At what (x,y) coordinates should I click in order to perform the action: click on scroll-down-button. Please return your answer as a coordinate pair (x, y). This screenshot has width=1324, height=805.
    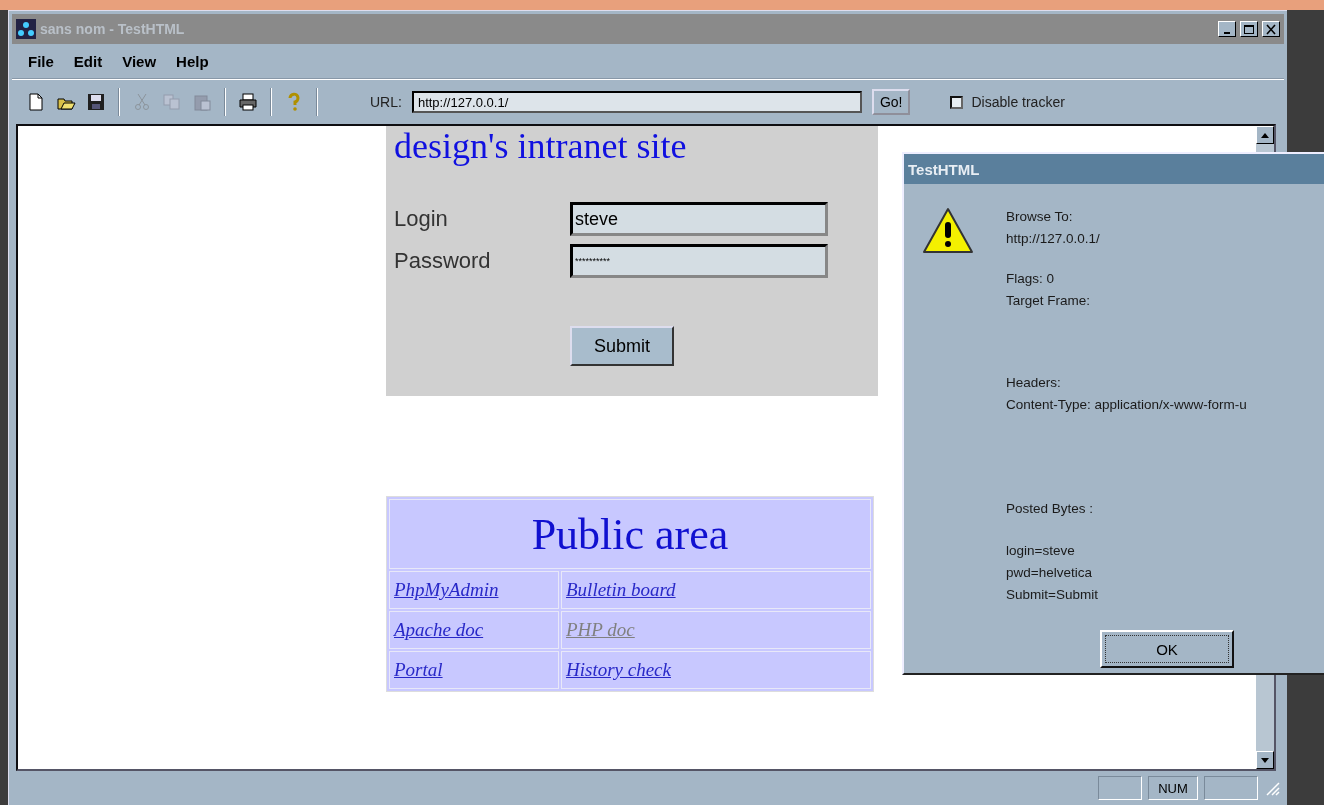
    Looking at the image, I should click on (1265, 760).